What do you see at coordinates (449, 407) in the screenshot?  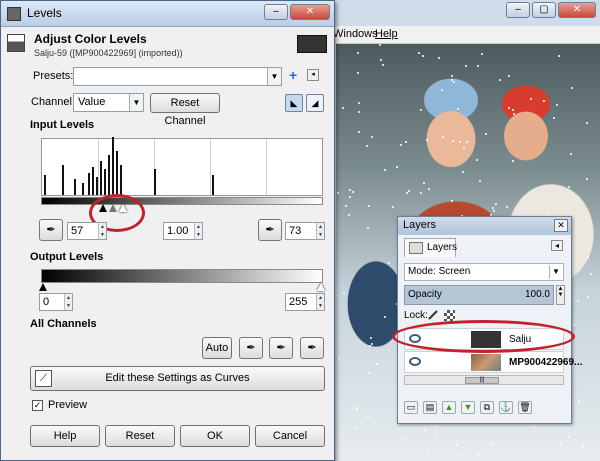 I see `raise-layer-icon: ▲` at bounding box center [449, 407].